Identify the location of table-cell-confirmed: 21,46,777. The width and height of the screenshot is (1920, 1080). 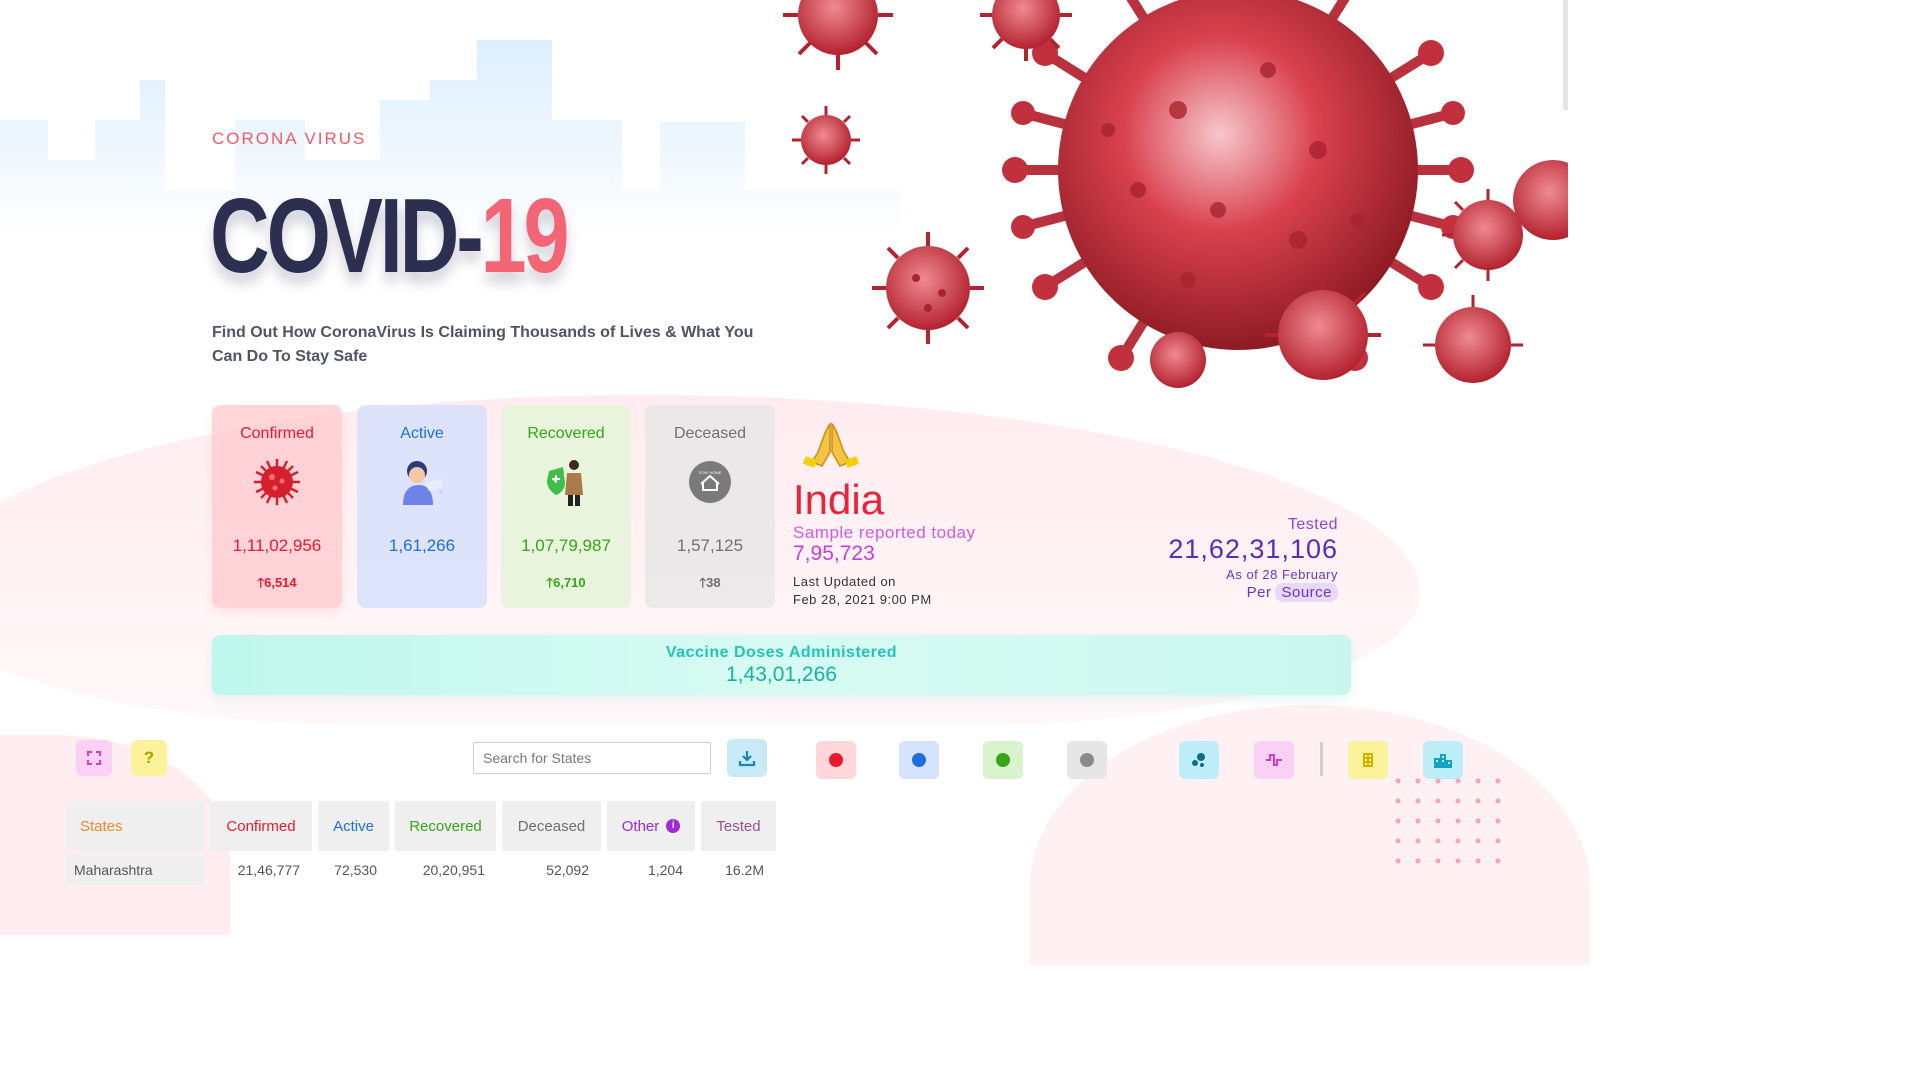
(268, 870).